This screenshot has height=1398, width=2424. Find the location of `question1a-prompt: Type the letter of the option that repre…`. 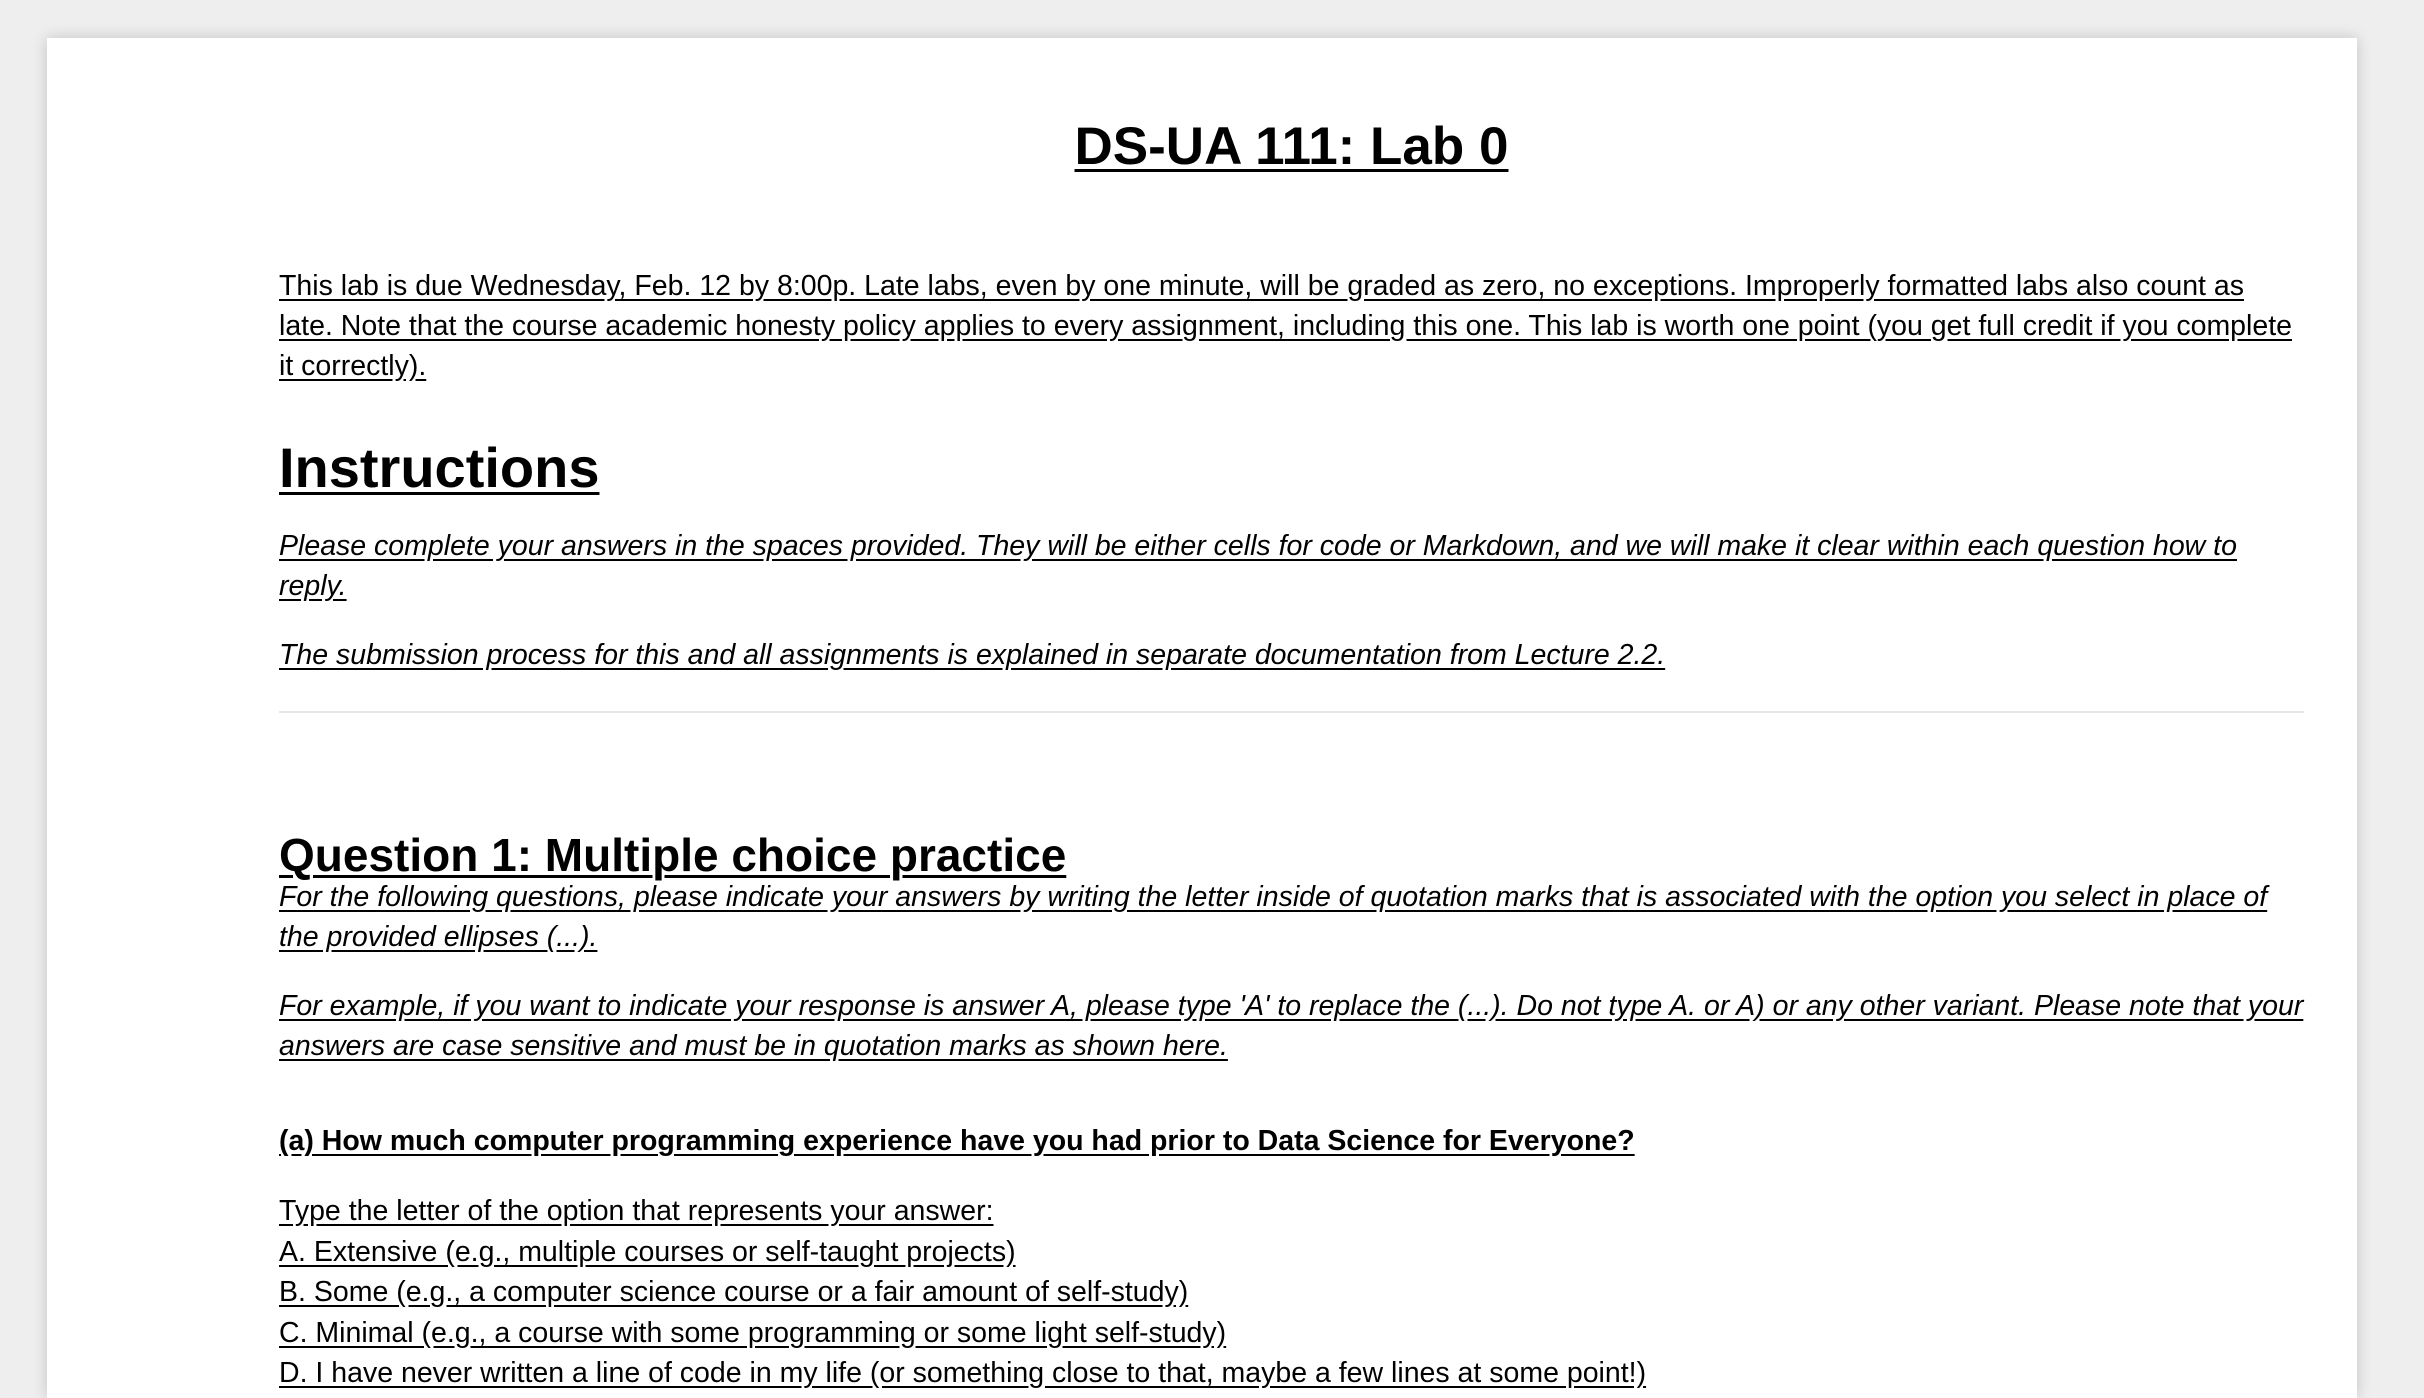

question1a-prompt: Type the letter of the option that repre… is located at coordinates (636, 1211).